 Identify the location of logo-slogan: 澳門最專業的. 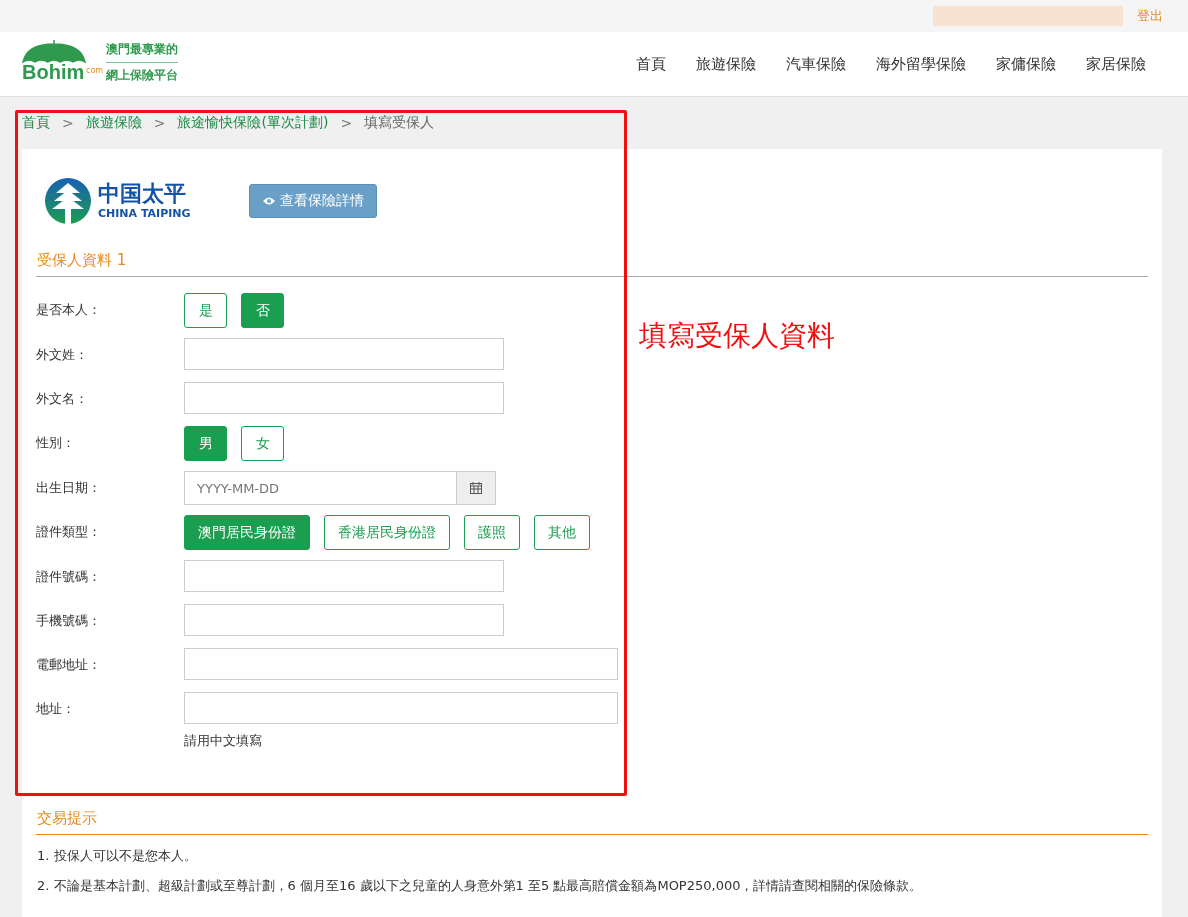
(142, 49).